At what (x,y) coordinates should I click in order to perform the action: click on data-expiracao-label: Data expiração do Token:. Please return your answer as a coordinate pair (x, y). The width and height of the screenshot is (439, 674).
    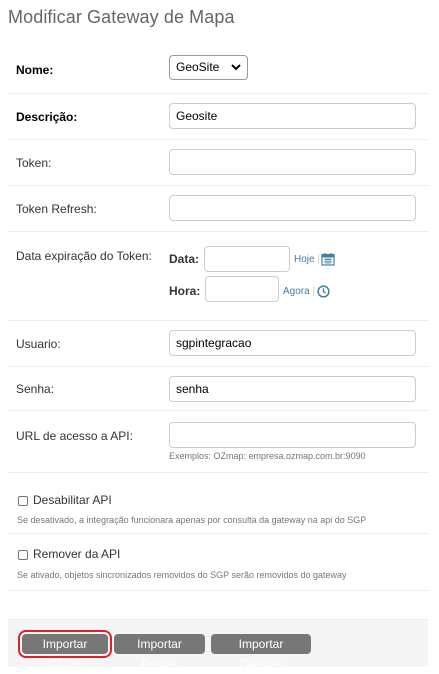
    Looking at the image, I should click on (84, 256).